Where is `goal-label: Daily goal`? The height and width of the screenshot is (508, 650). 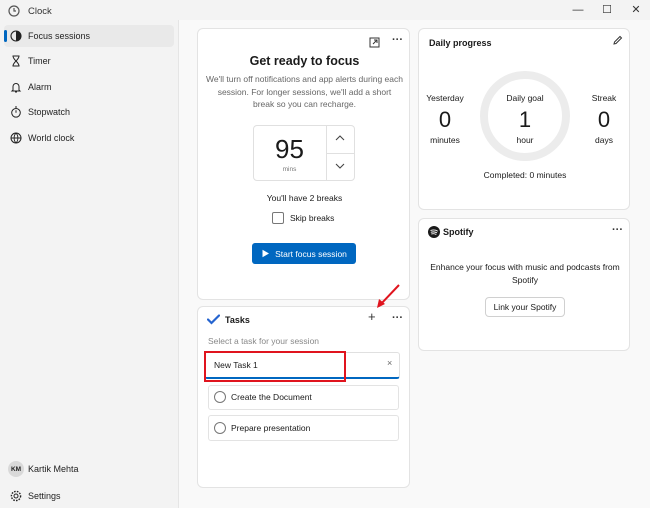
goal-label: Daily goal is located at coordinates (525, 98).